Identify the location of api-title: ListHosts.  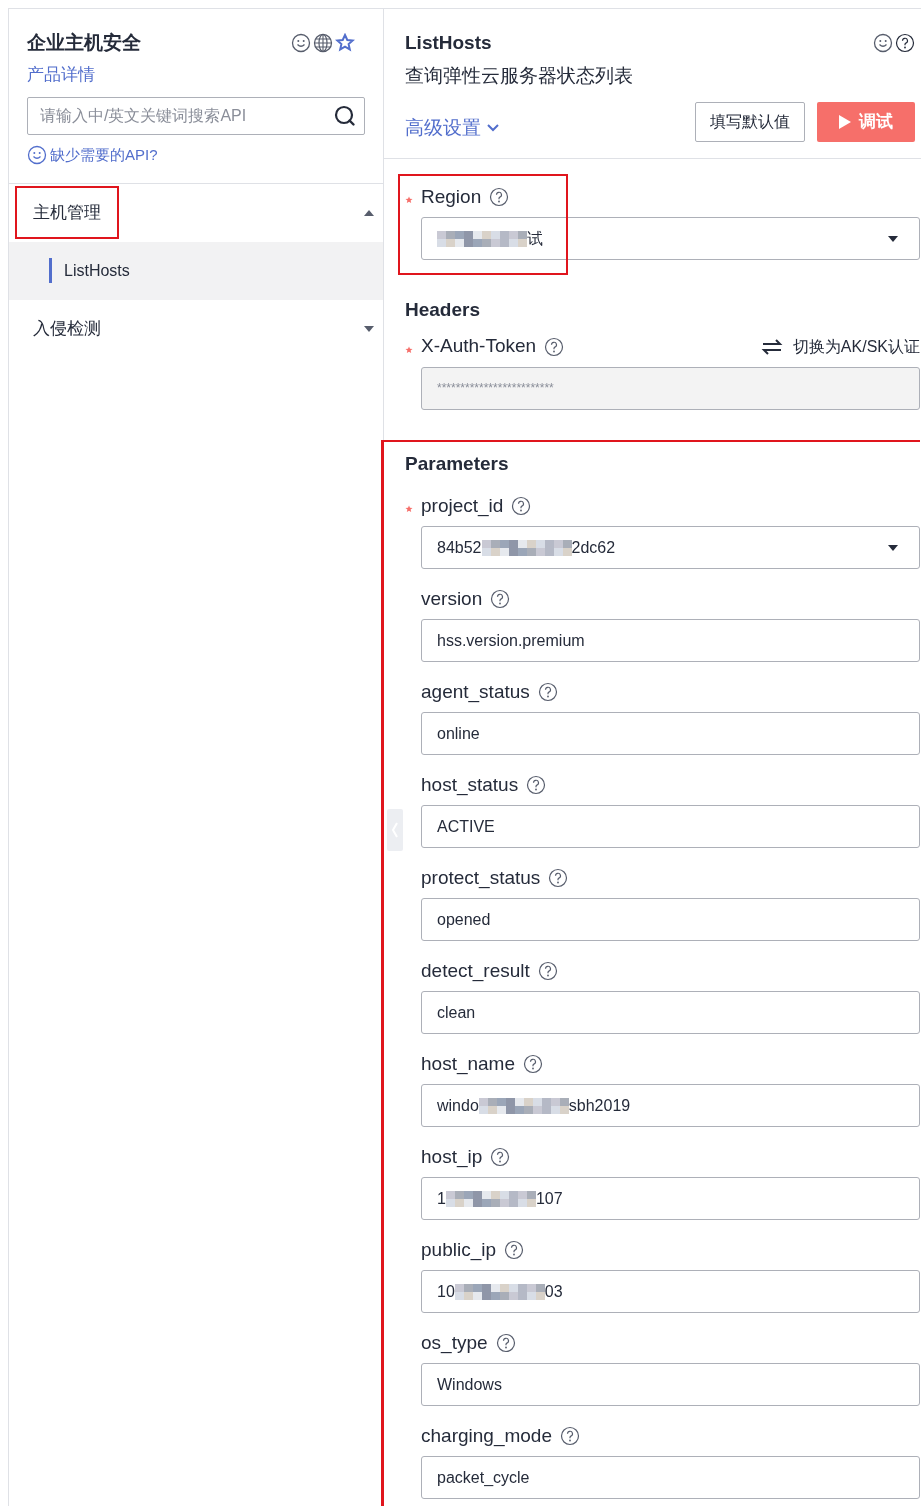
(448, 43).